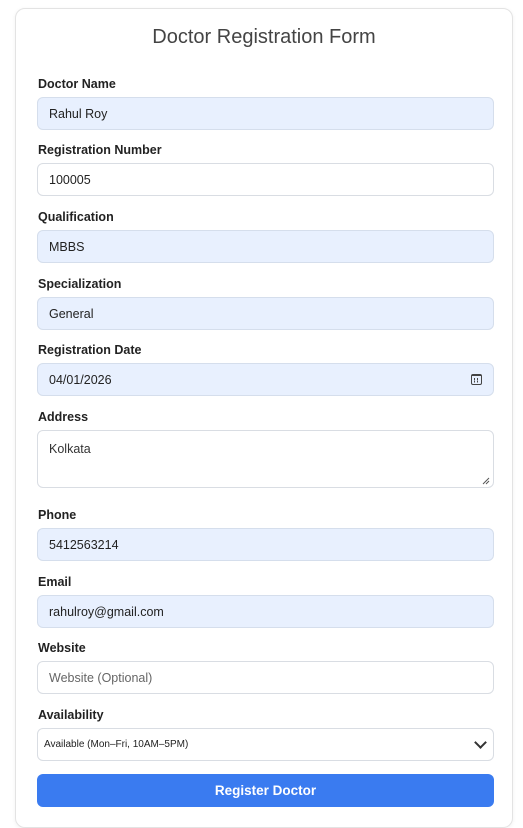 This screenshot has width=523, height=828. I want to click on website-label: Website, so click(62, 648).